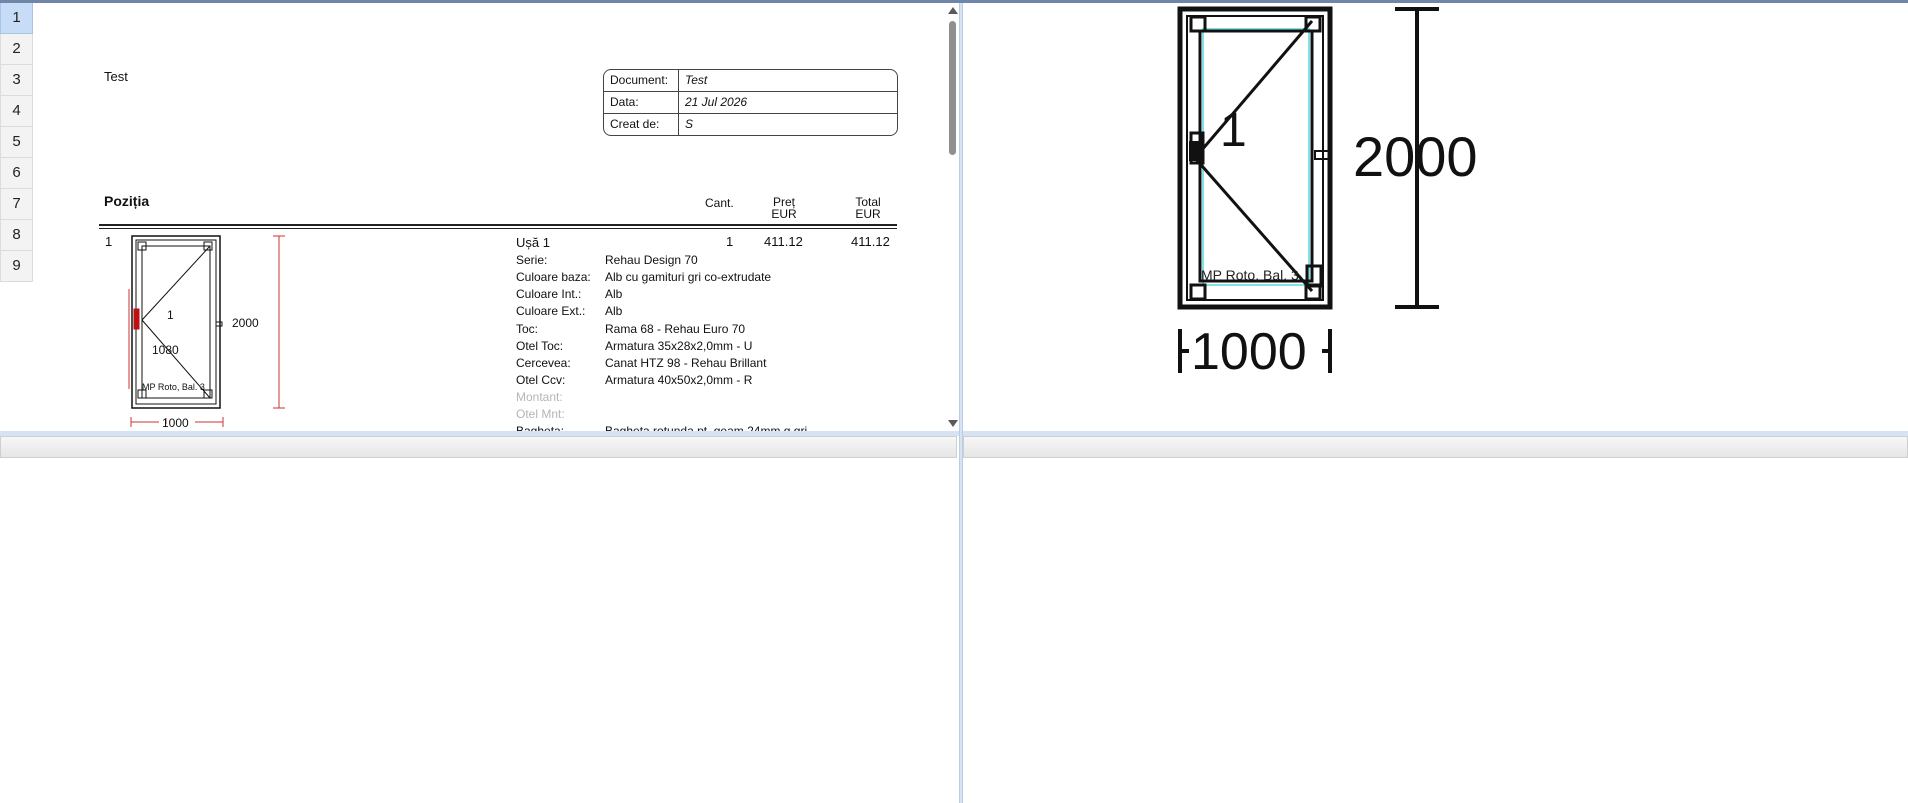 This screenshot has width=1908, height=803. What do you see at coordinates (750, 81) in the screenshot?
I see `info-row-document: Document: Test` at bounding box center [750, 81].